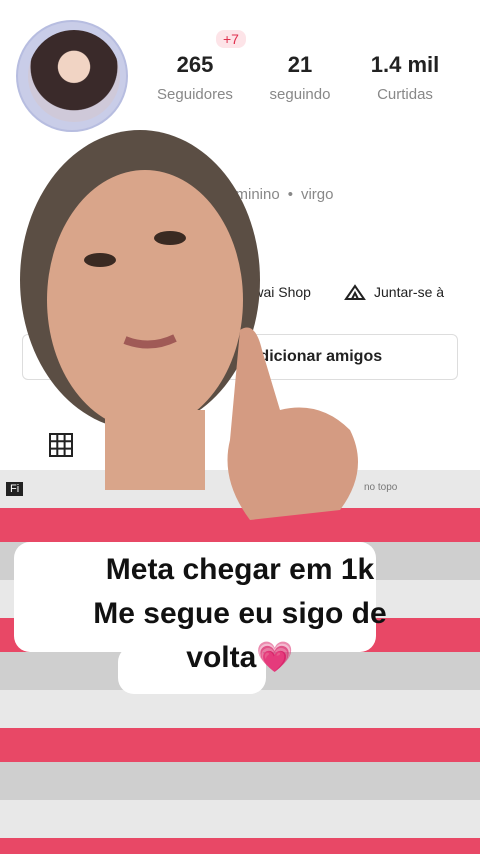 The width and height of the screenshot is (480, 854). I want to click on stat-followers: 265 Seguidores, so click(195, 77).